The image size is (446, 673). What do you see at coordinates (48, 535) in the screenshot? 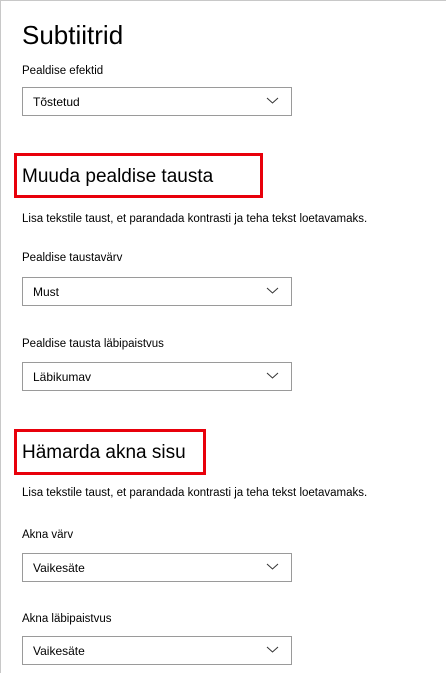
I see `window-color-label: Akna värv` at bounding box center [48, 535].